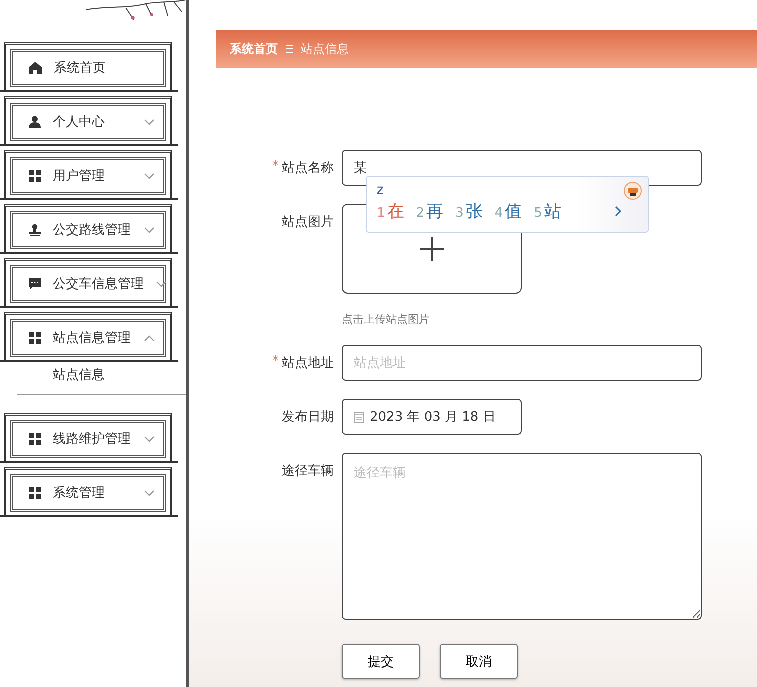 The height and width of the screenshot is (687, 757). I want to click on next-page-icon, so click(618, 211).